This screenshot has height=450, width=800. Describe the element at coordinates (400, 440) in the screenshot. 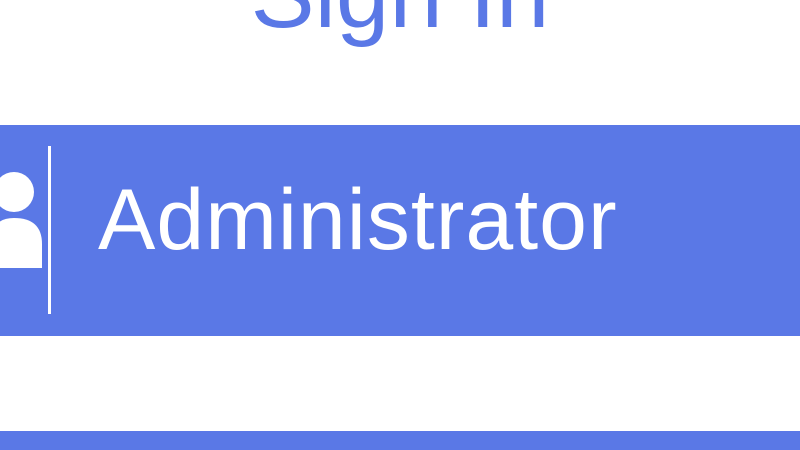

I see `password-field` at that location.